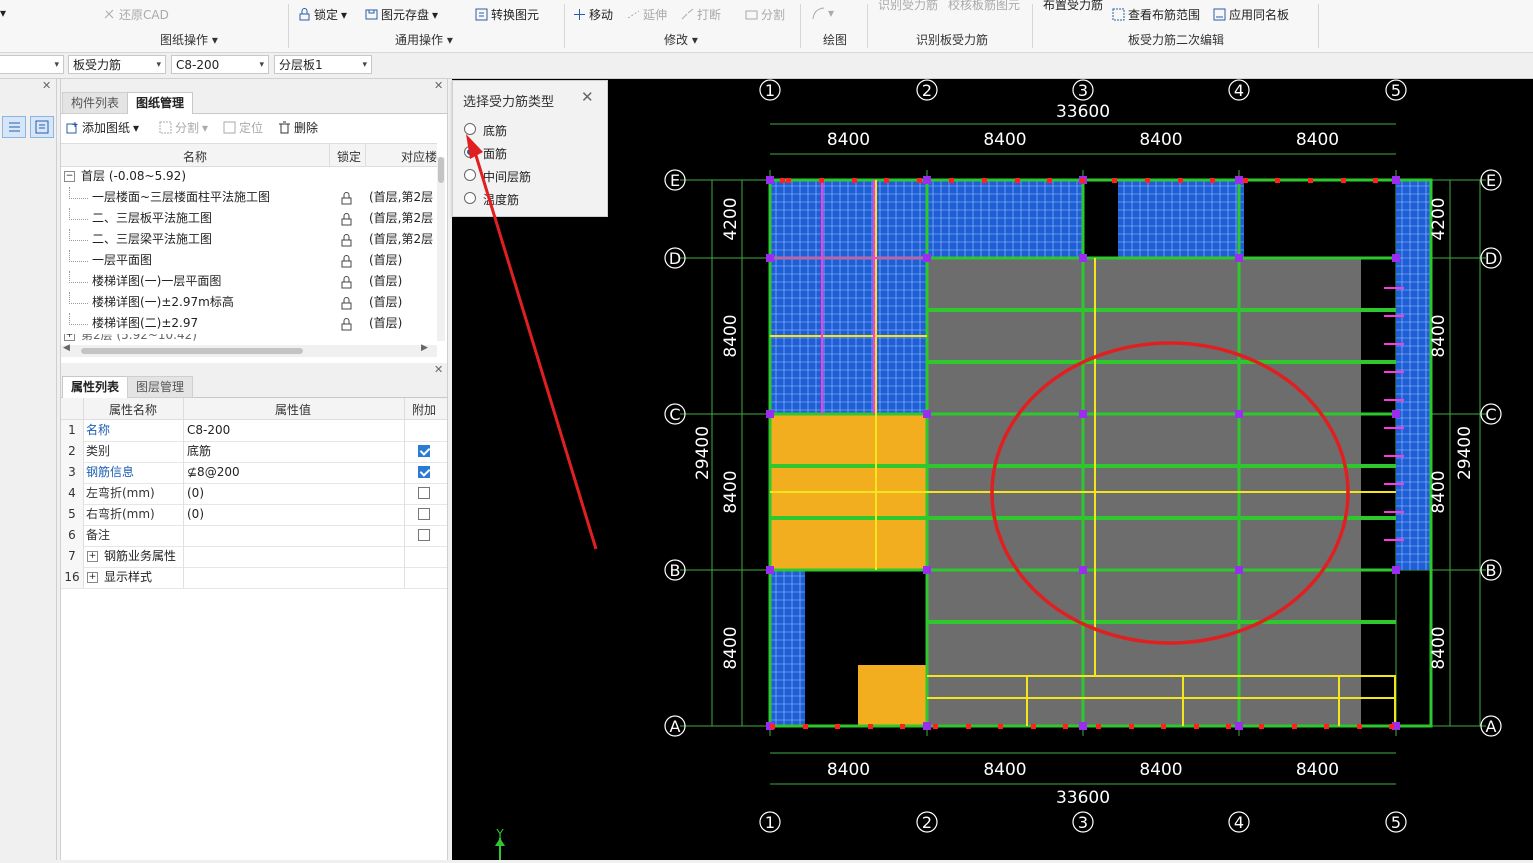  I want to click on detail-view-icon, so click(42, 127).